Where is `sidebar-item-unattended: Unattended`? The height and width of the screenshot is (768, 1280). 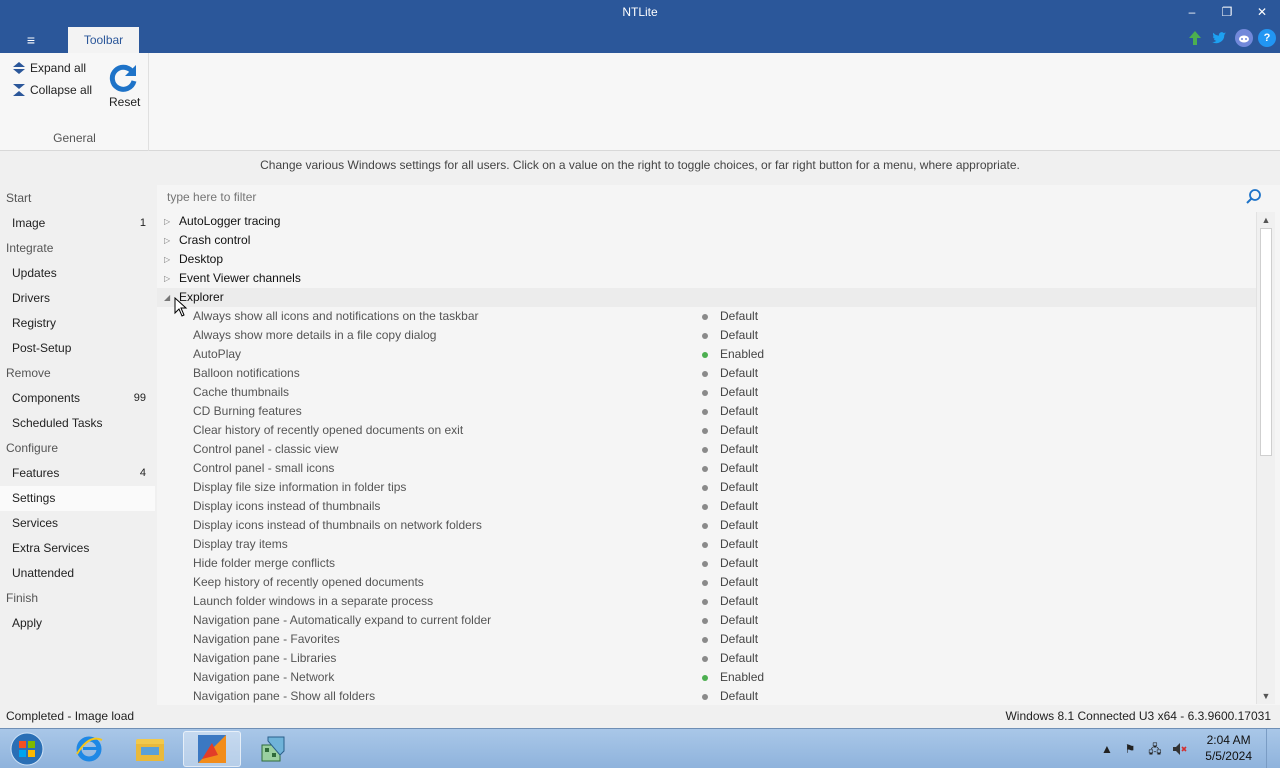 sidebar-item-unattended: Unattended is located at coordinates (77, 573).